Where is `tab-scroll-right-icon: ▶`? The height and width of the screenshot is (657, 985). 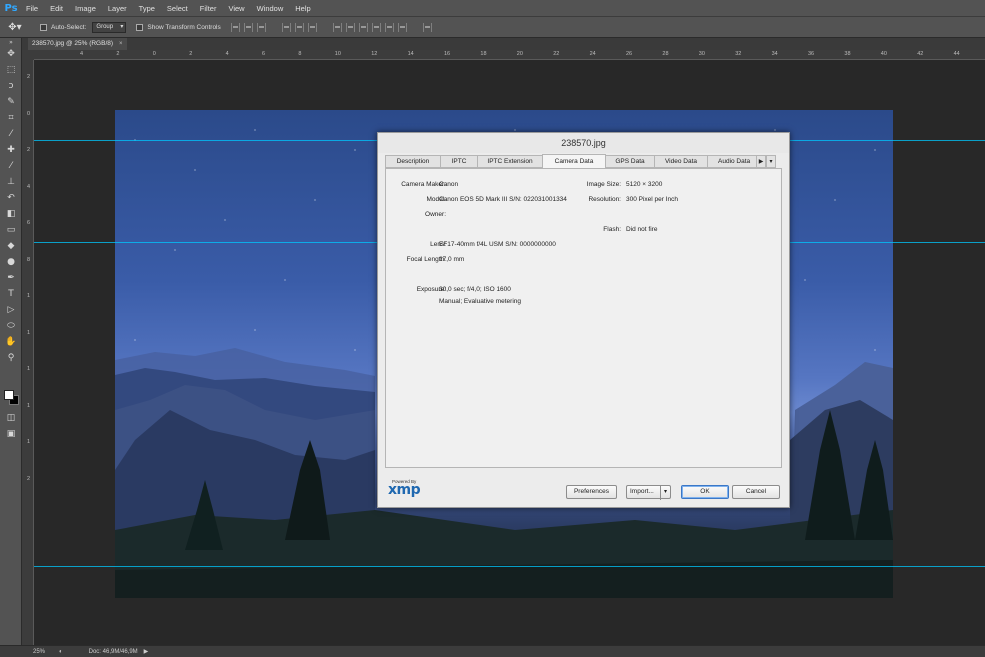 tab-scroll-right-icon: ▶ is located at coordinates (761, 161).